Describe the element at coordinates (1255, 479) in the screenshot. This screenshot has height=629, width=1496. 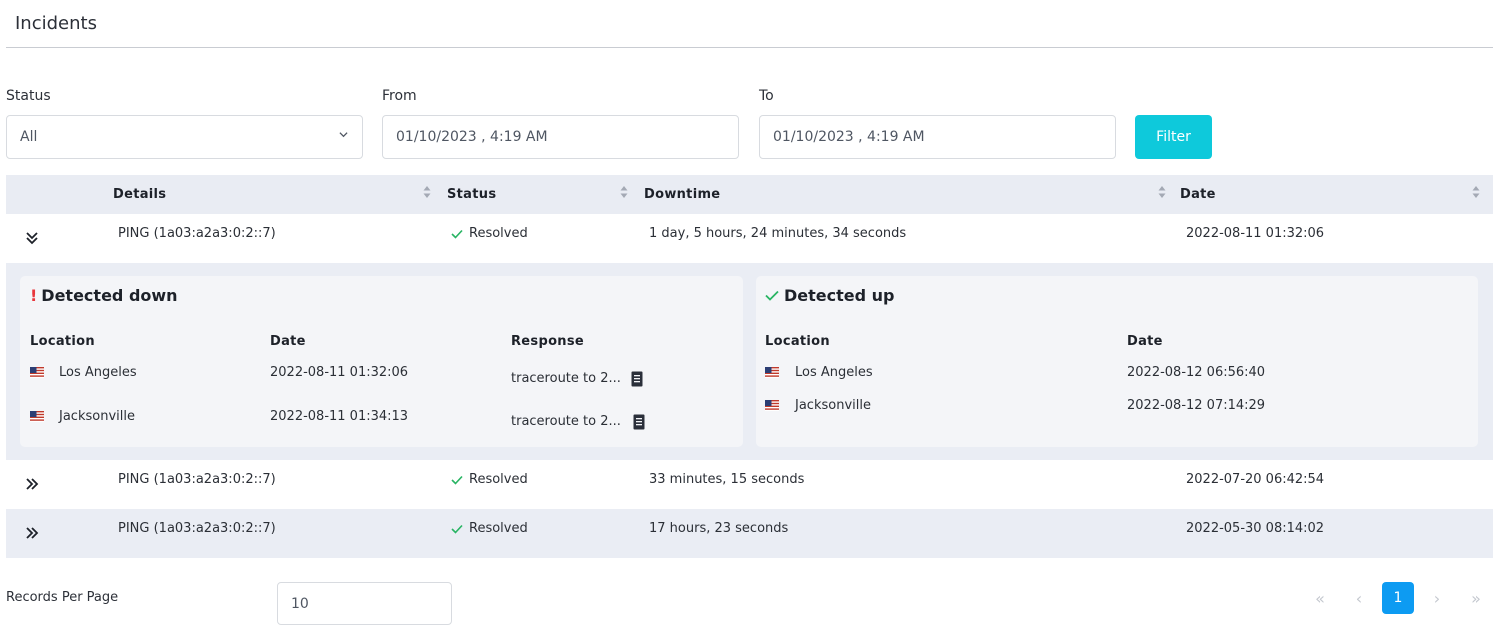
I see `incident-date: 2022-07-20 06:42:54` at that location.